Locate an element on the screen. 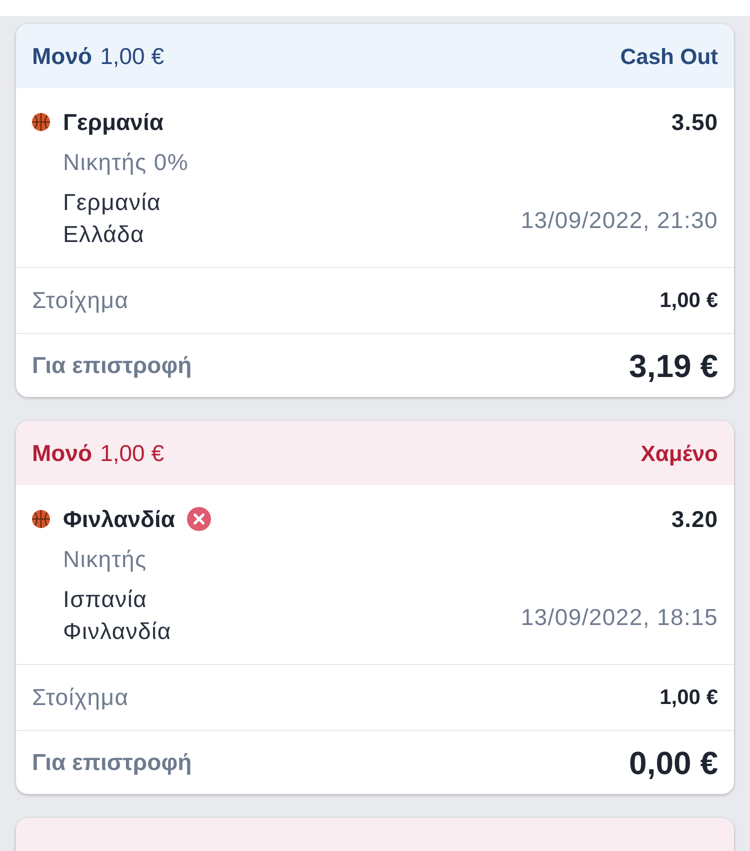  bet-status: Χαμένο is located at coordinates (679, 454).